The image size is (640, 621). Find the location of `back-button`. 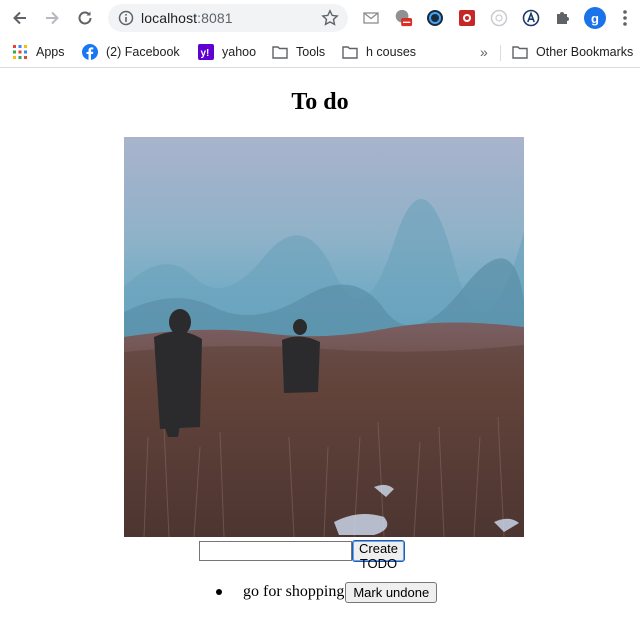

back-button is located at coordinates (20, 18).